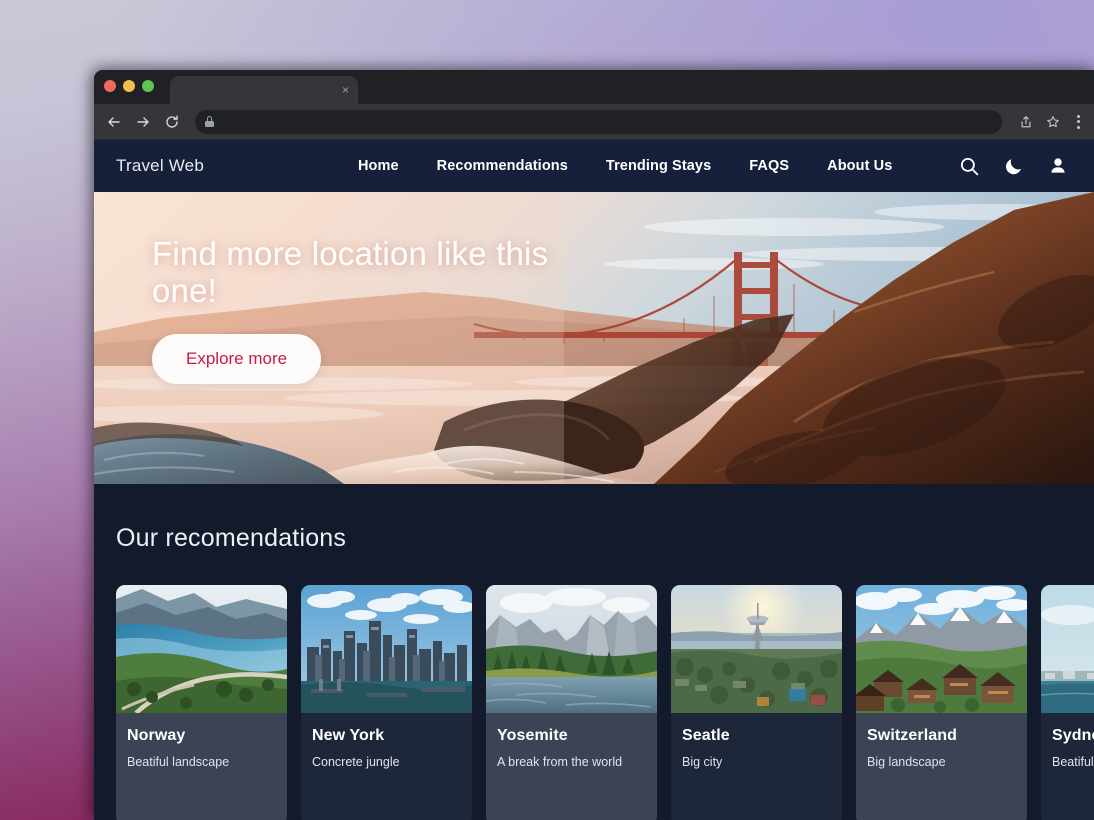  I want to click on card-body-yosemite: Yosemite A break from the world, so click(571, 741).